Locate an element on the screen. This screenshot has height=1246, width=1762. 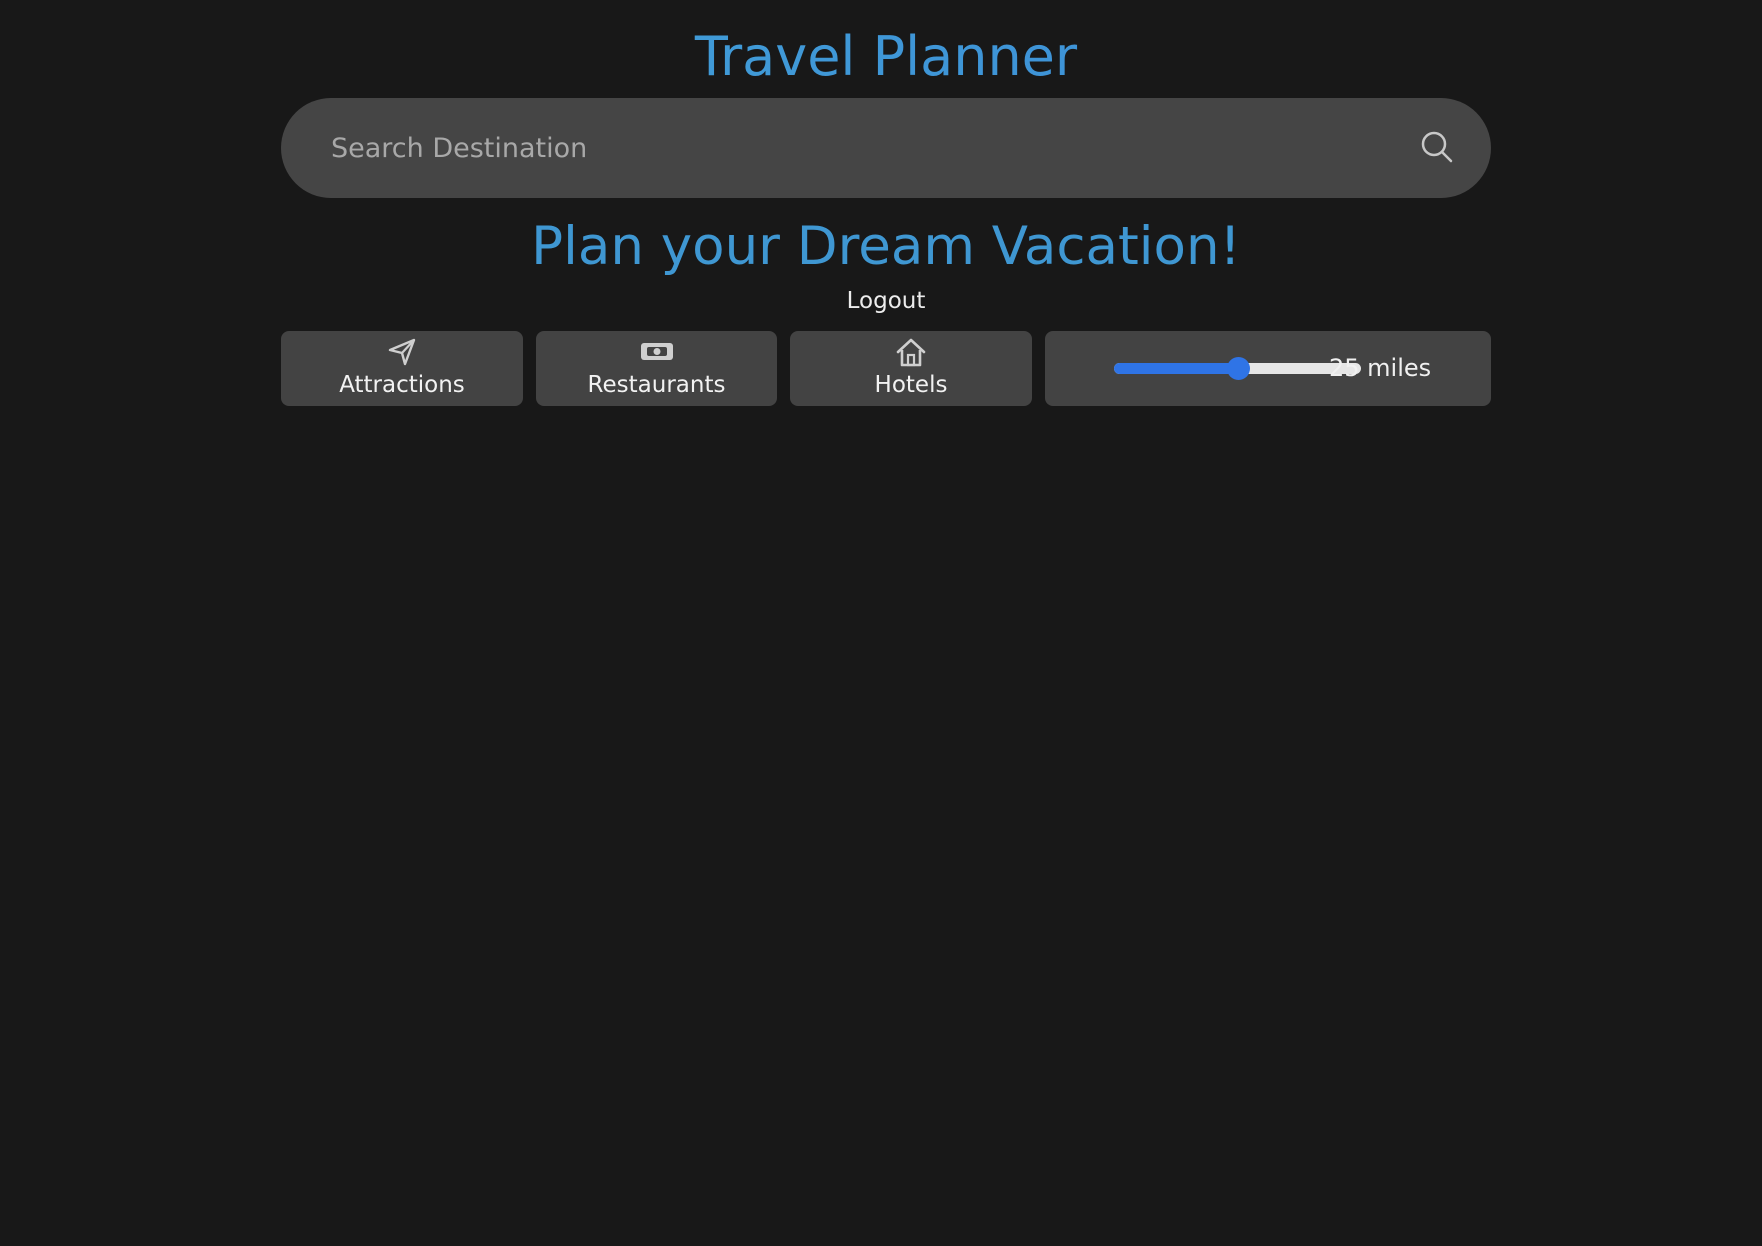
search-input is located at coordinates (831, 148).